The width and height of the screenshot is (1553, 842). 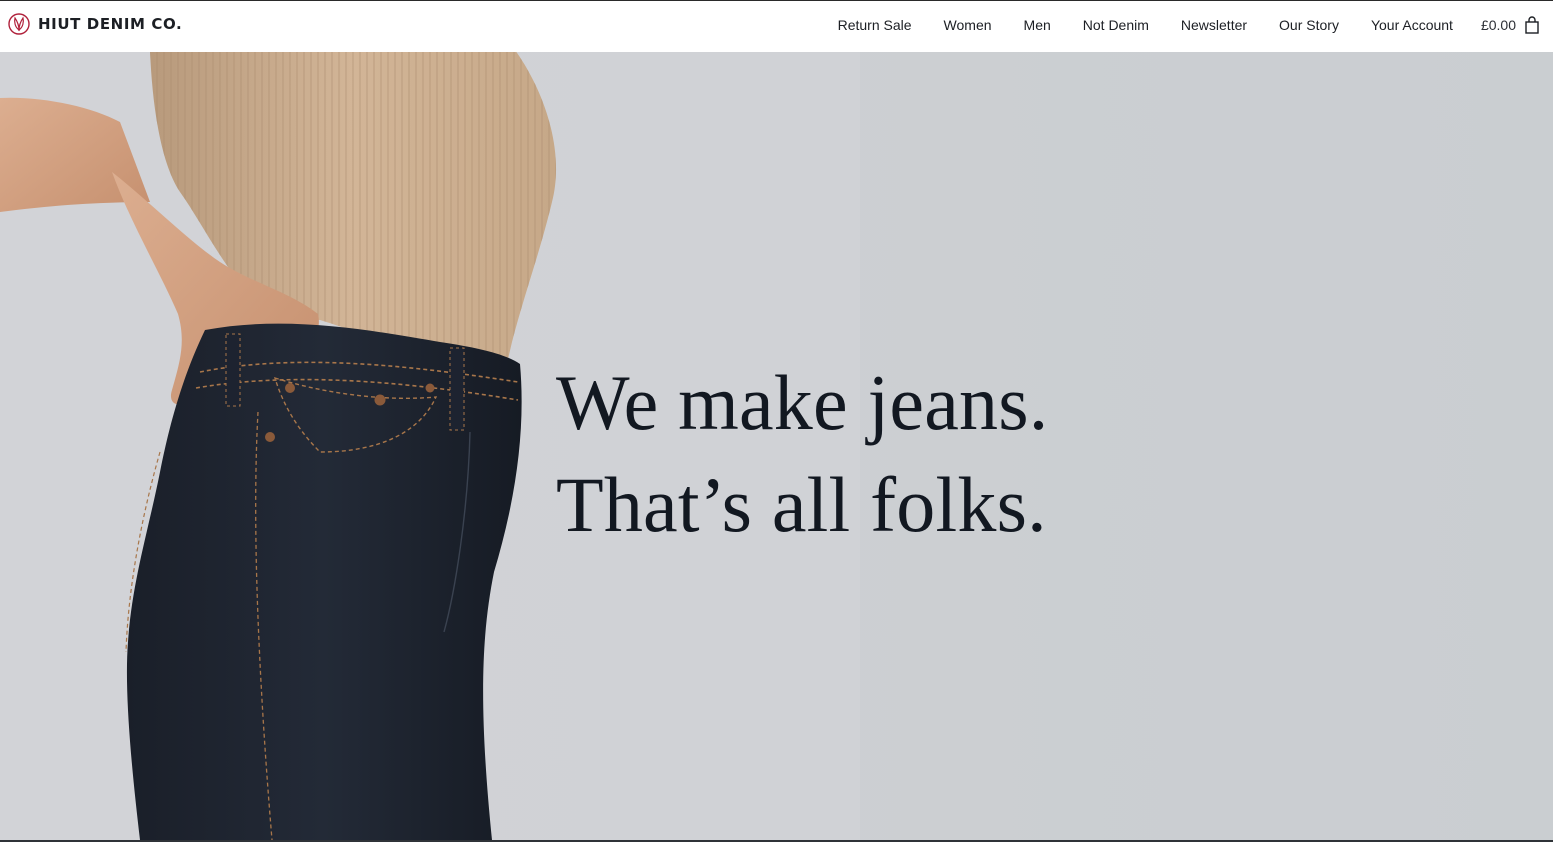 What do you see at coordinates (110, 24) in the screenshot?
I see `brand-name: HIUT DENIM CO.` at bounding box center [110, 24].